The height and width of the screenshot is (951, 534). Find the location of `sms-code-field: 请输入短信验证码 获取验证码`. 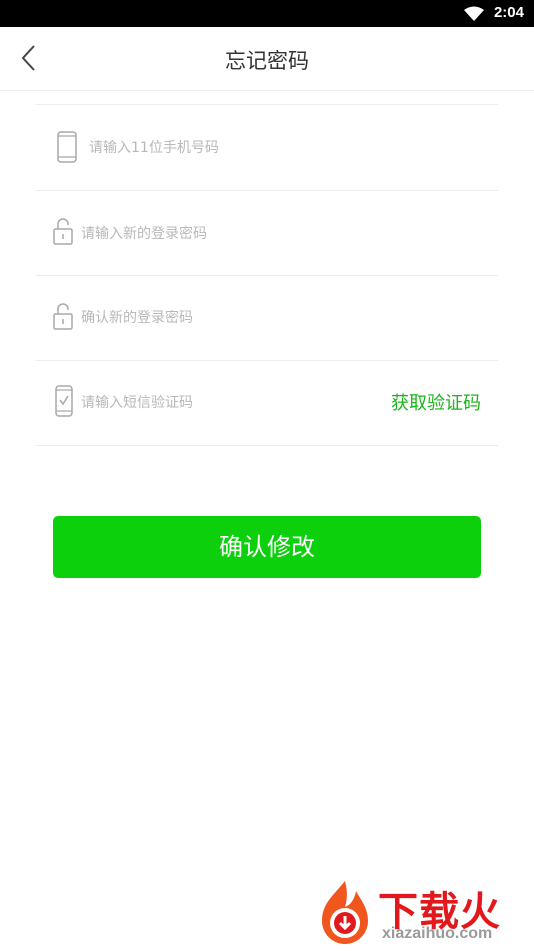

sms-code-field: 请输入短信验证码 获取验证码 is located at coordinates (267, 403).